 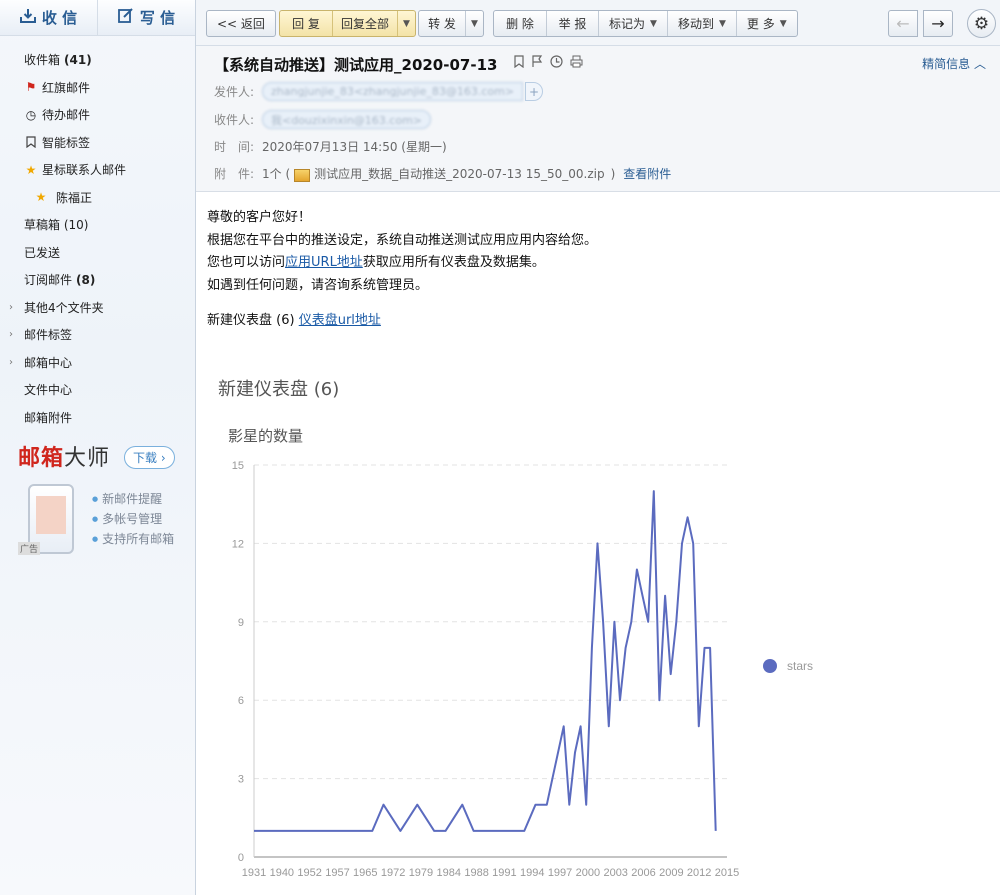 I want to click on clock-icon, so click(x=556, y=63).